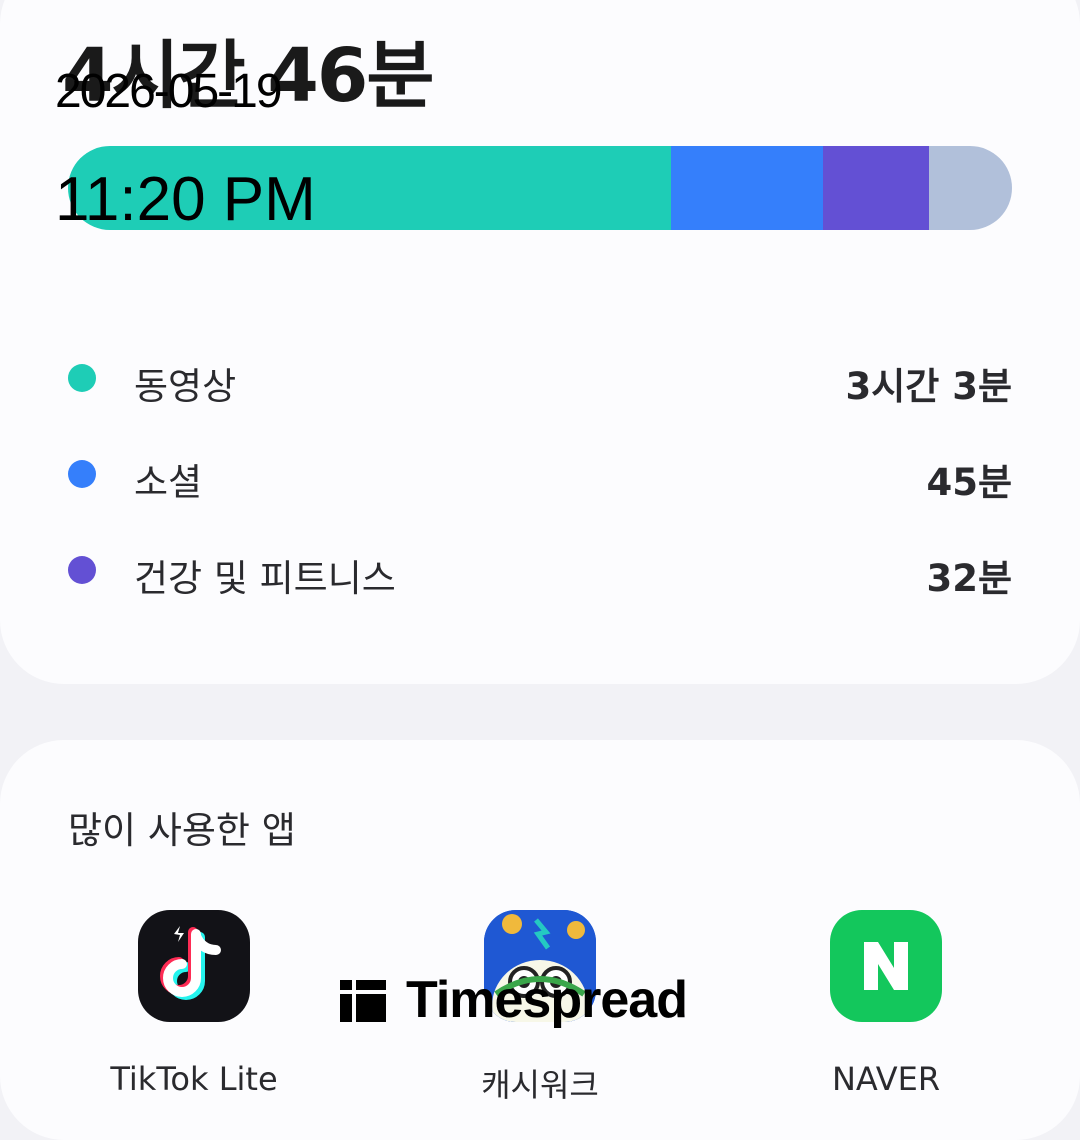 This screenshot has width=1080, height=1140. Describe the element at coordinates (540, 1085) in the screenshot. I see `app-name: 캐시워크` at that location.